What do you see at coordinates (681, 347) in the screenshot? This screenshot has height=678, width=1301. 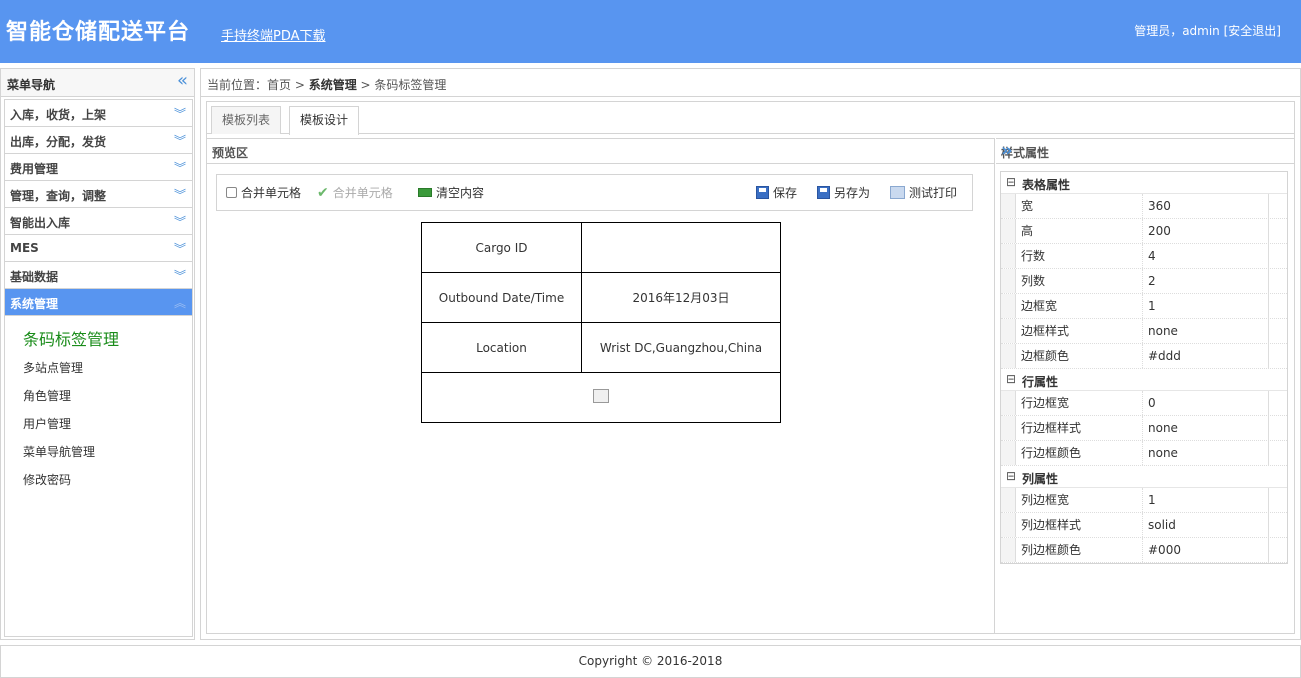 I see `table-cell: Wrist DC,Guangzhou,China` at bounding box center [681, 347].